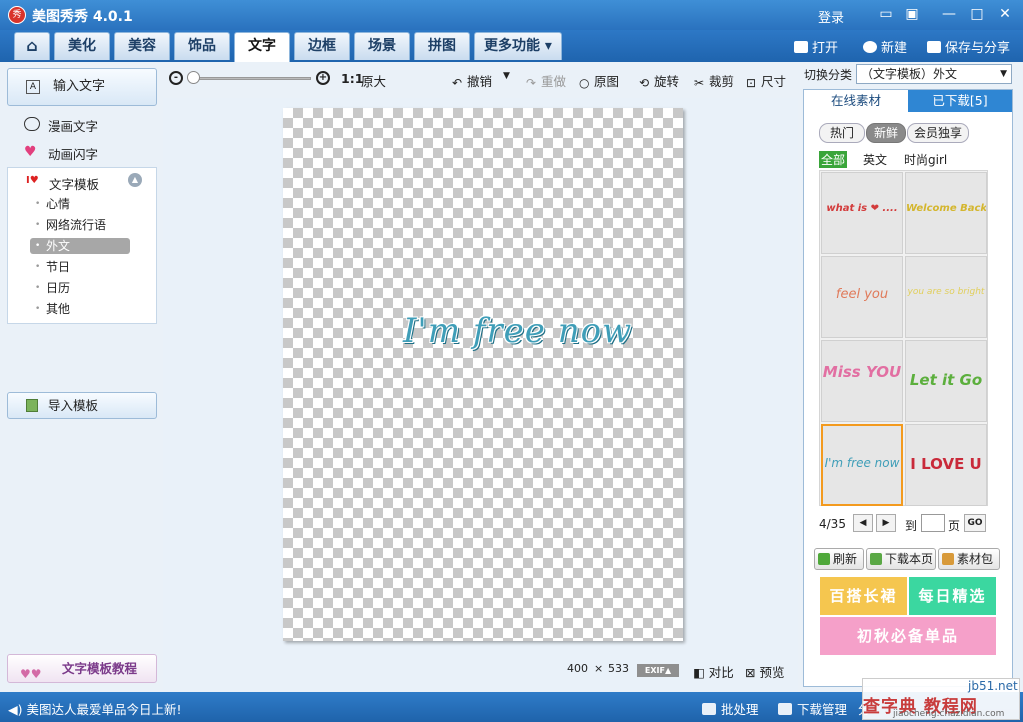 The height and width of the screenshot is (722, 1023). I want to click on new-button: 新建, so click(885, 46).